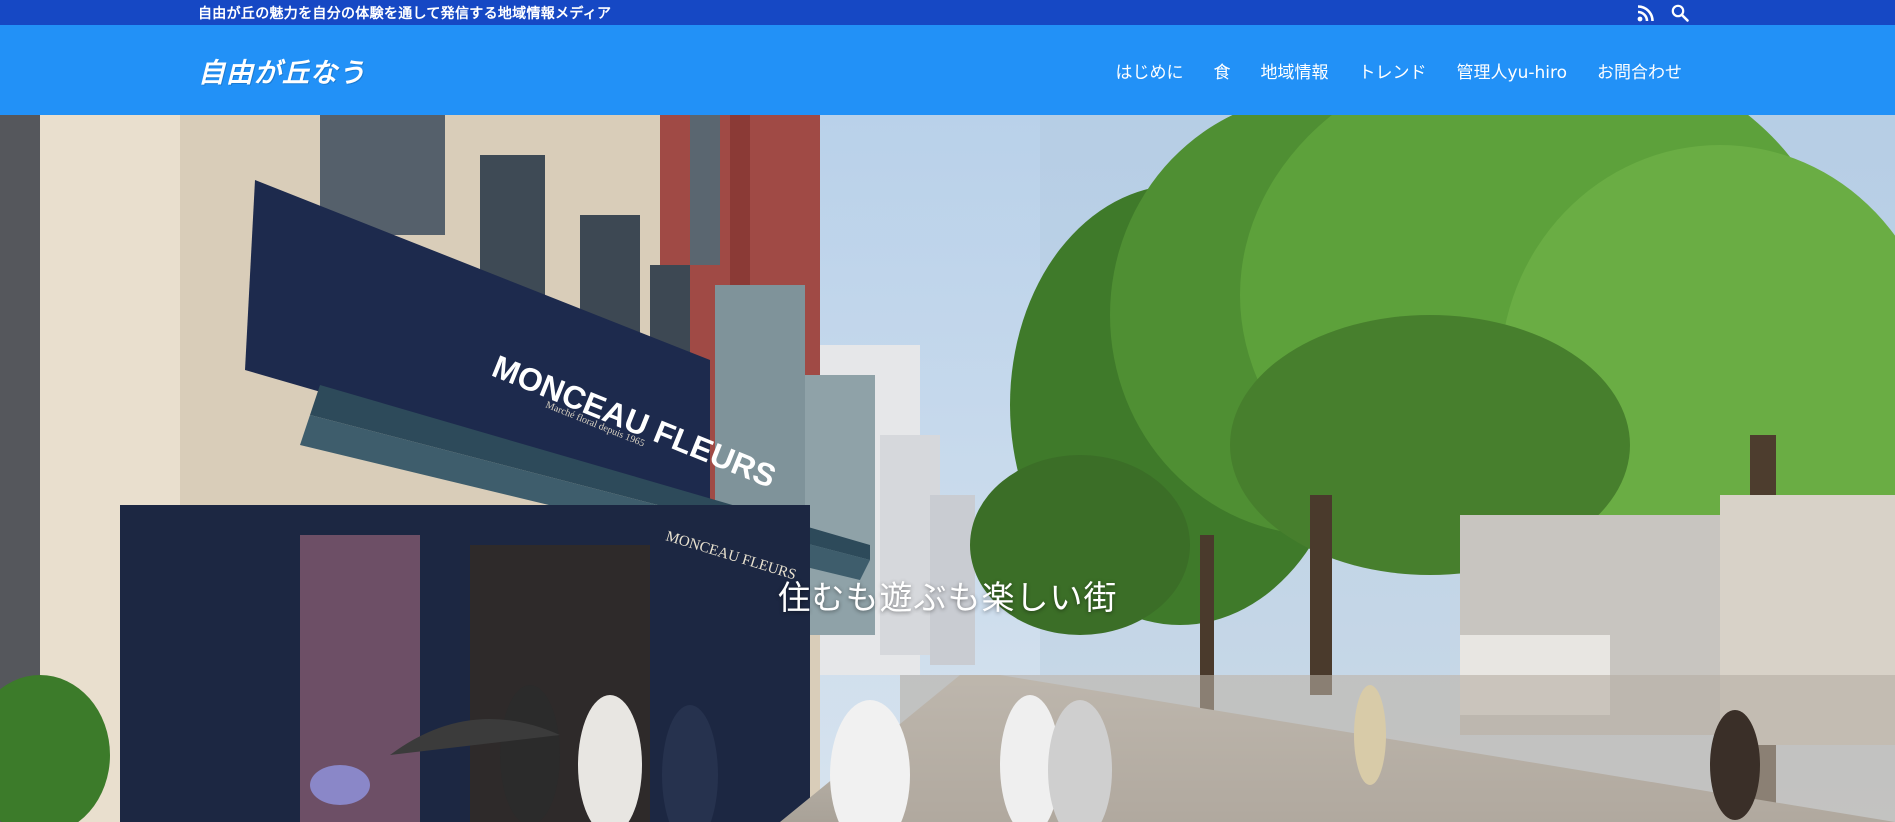 The image size is (1895, 822). I want to click on nav-item-admin: 管理人yu-hiro, so click(1512, 70).